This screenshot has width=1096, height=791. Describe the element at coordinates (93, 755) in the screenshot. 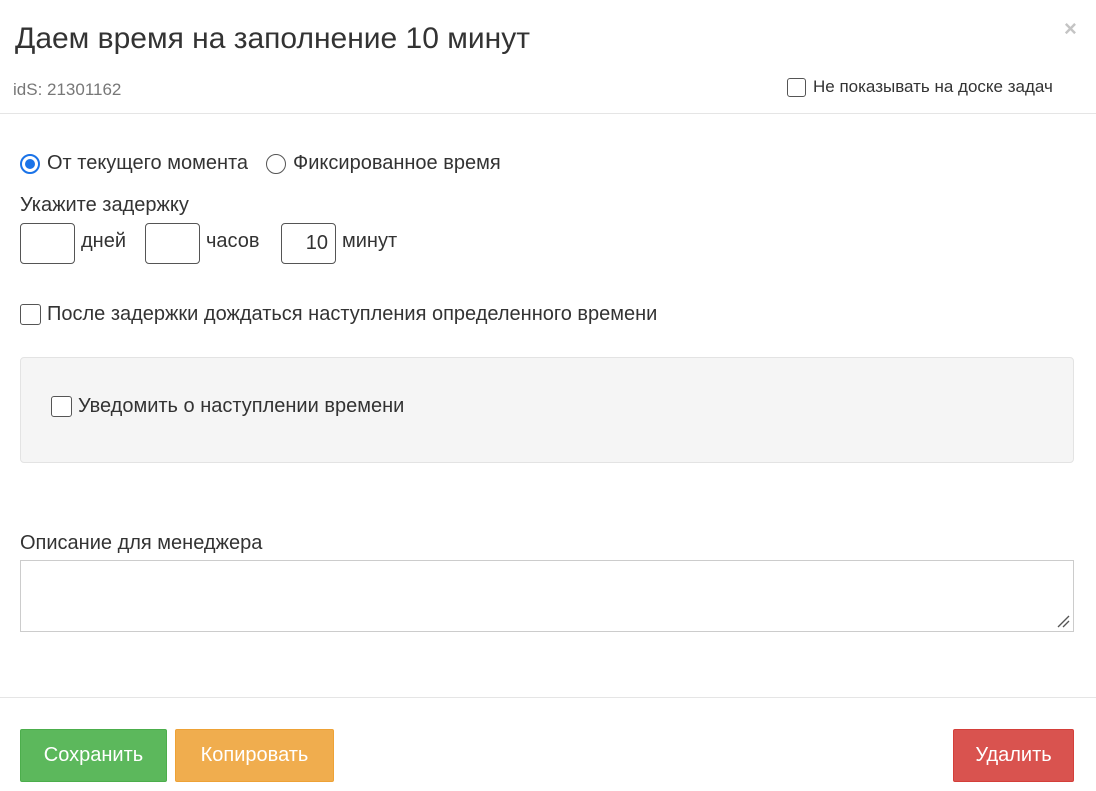

I see `save-button: Сохранить` at that location.